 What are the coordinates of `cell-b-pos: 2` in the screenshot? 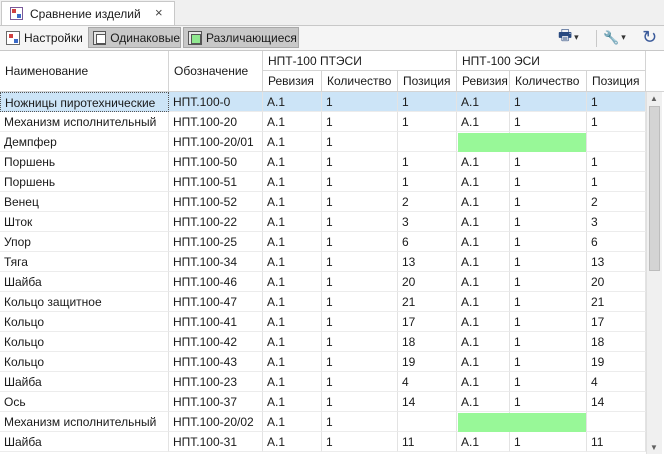 It's located at (616, 202).